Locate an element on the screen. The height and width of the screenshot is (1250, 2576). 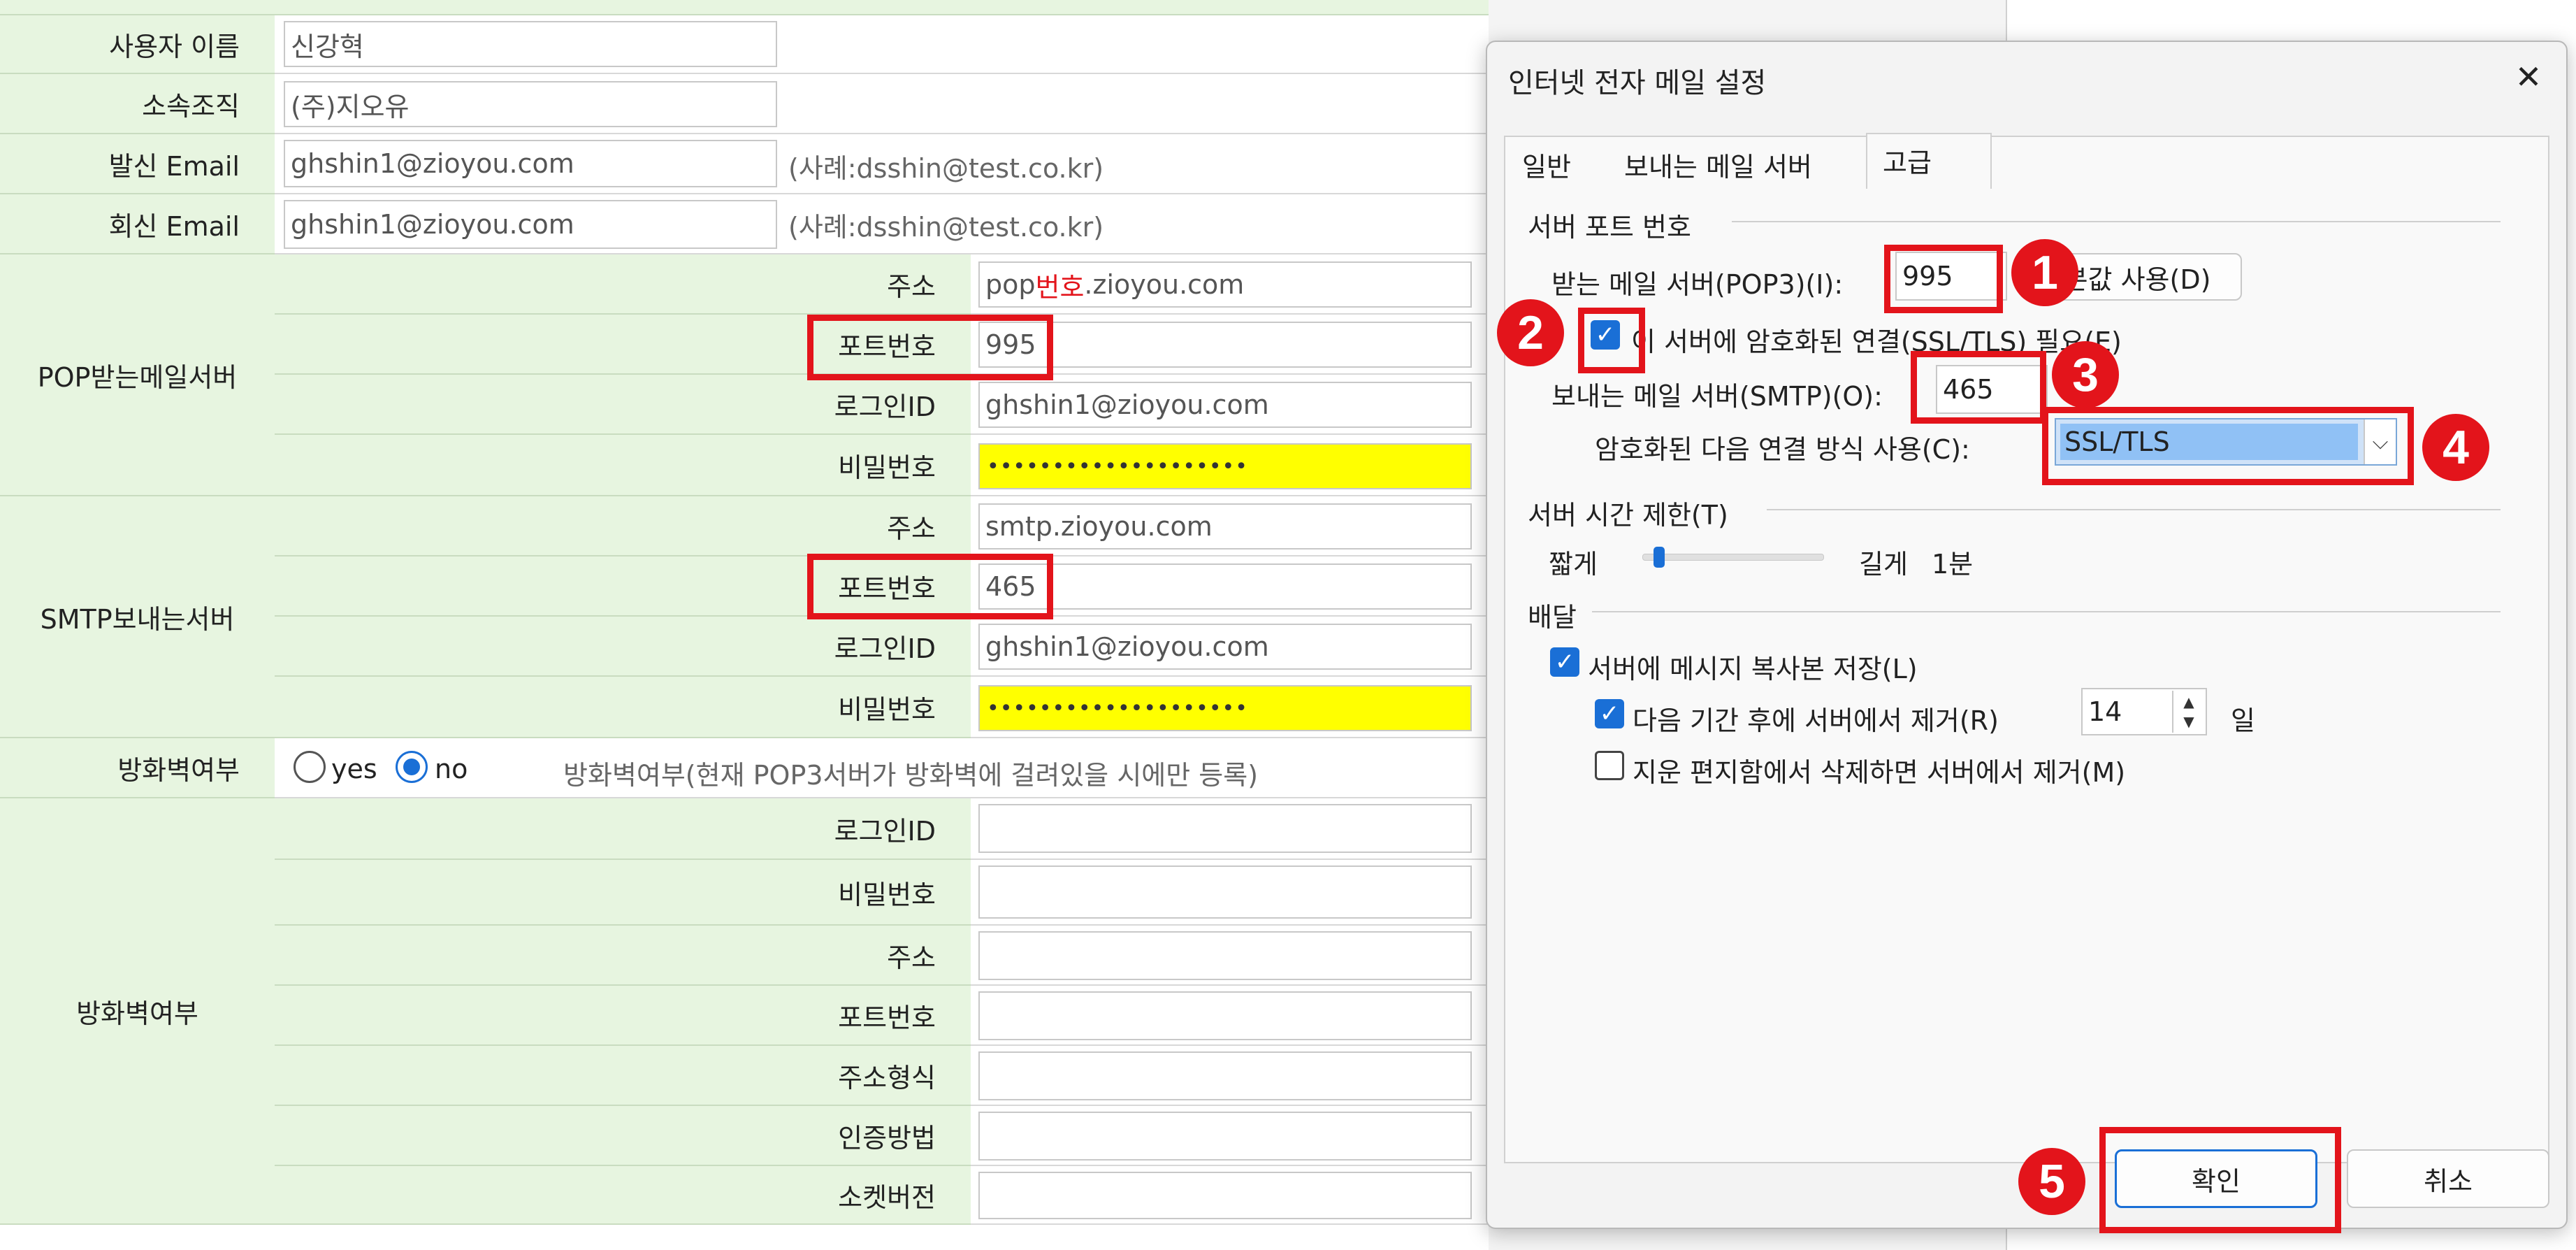
user-name-label: 사용자 이름 is located at coordinates (137, 44).